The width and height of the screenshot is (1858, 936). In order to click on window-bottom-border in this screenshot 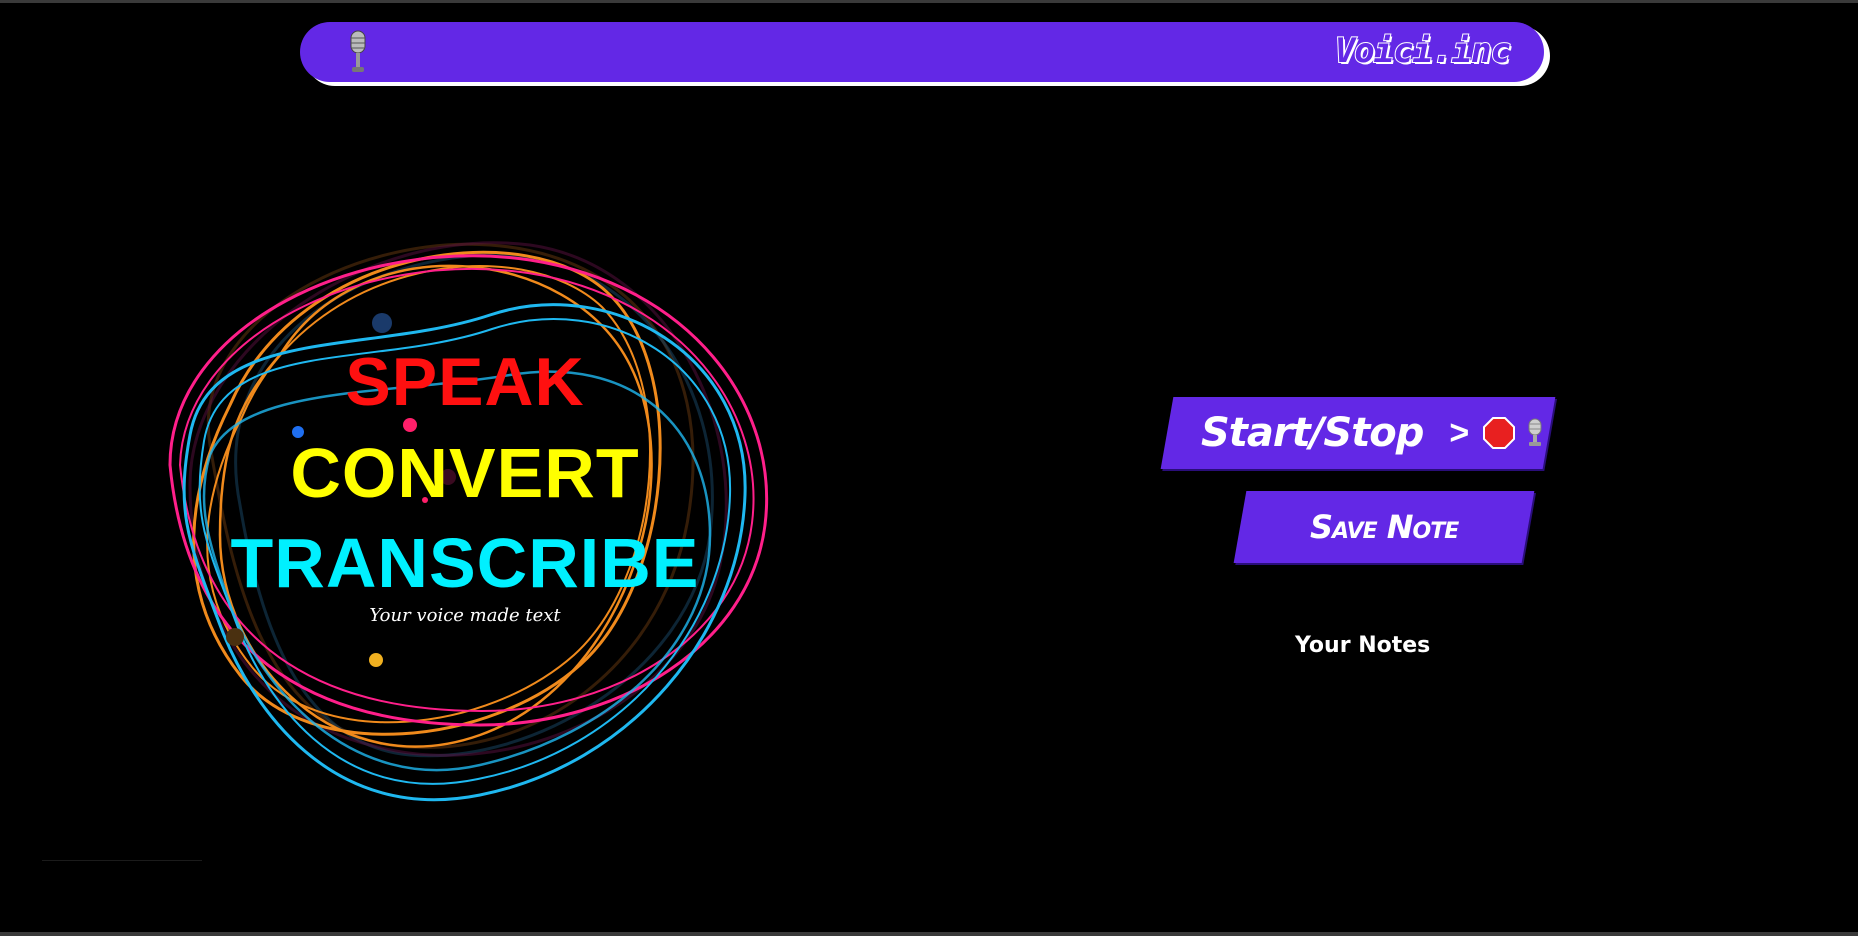, I will do `click(929, 934)`.